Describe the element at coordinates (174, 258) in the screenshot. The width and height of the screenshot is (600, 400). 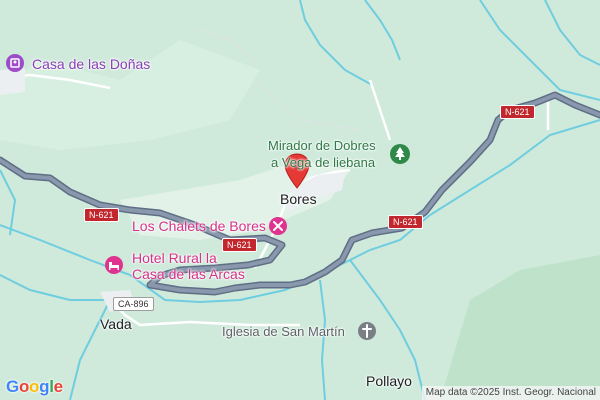
I see `poi-hotel-line1: Hotel Rural la` at that location.